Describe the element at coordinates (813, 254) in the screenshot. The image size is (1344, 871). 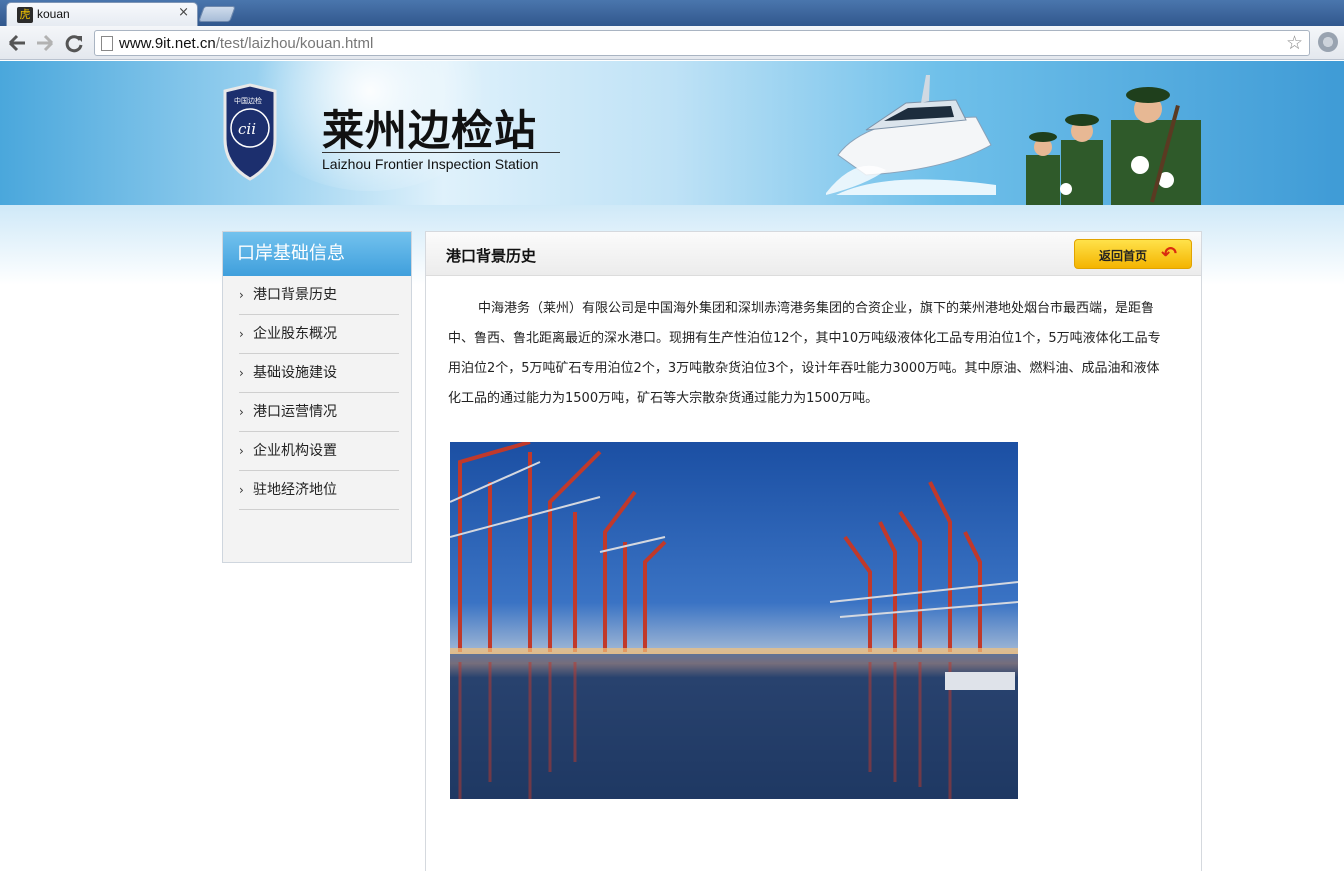
I see `content-header: 港口背景历史 返回首页 ↶` at that location.